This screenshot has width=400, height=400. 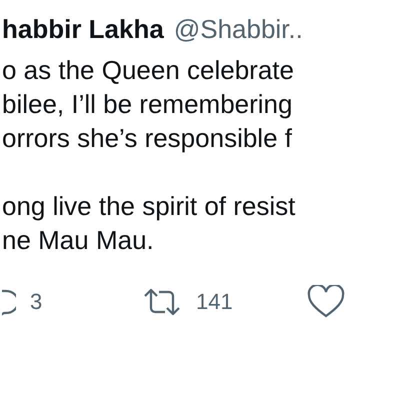 I want to click on heart-icon, so click(x=326, y=302).